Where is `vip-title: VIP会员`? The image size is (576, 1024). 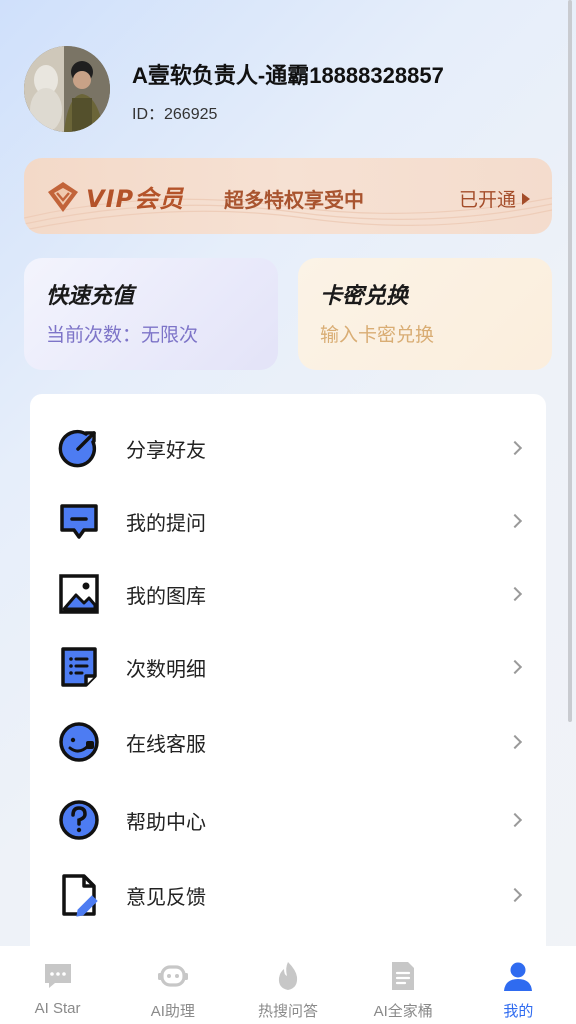 vip-title: VIP会员 is located at coordinates (135, 199).